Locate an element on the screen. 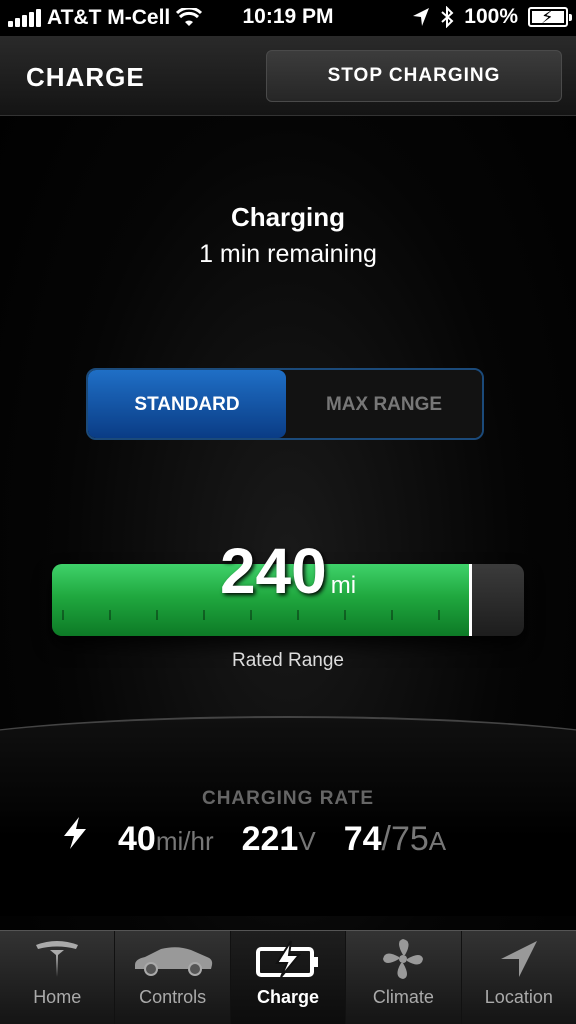 The width and height of the screenshot is (576, 1024). range-unit: mi is located at coordinates (343, 585).